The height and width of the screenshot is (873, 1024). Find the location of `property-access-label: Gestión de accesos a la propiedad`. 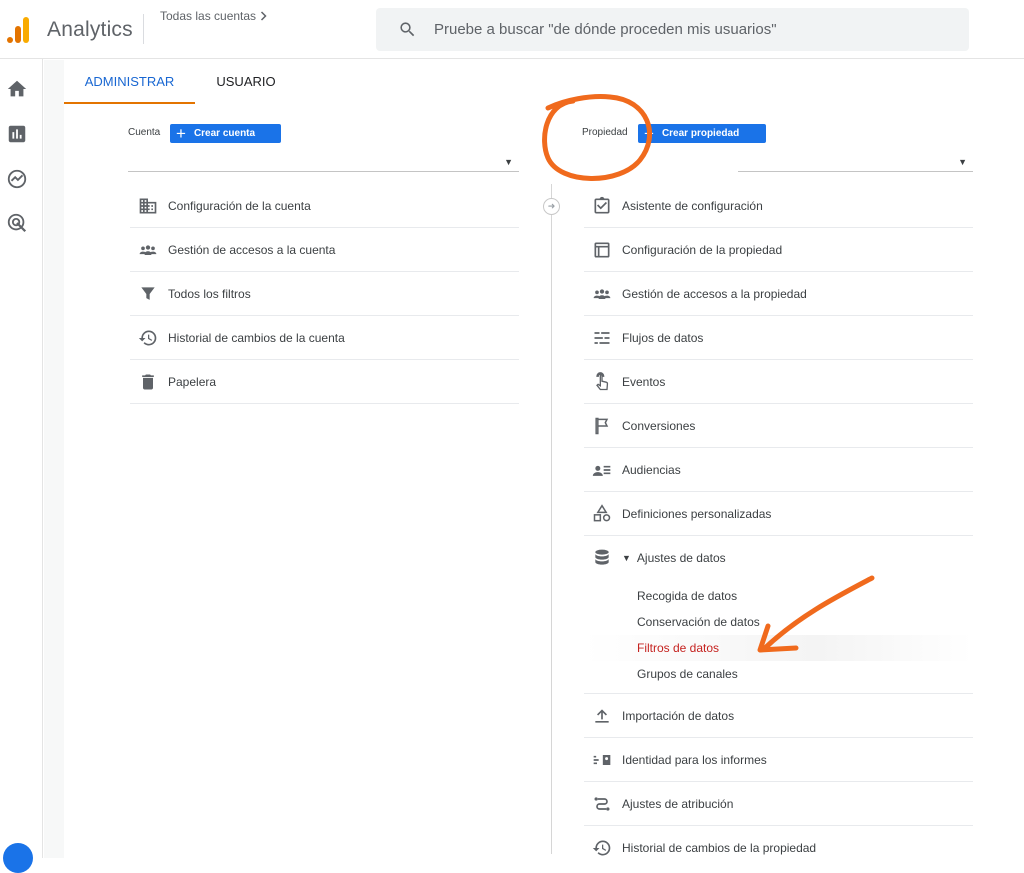

property-access-label: Gestión de accesos a la propiedad is located at coordinates (714, 293).